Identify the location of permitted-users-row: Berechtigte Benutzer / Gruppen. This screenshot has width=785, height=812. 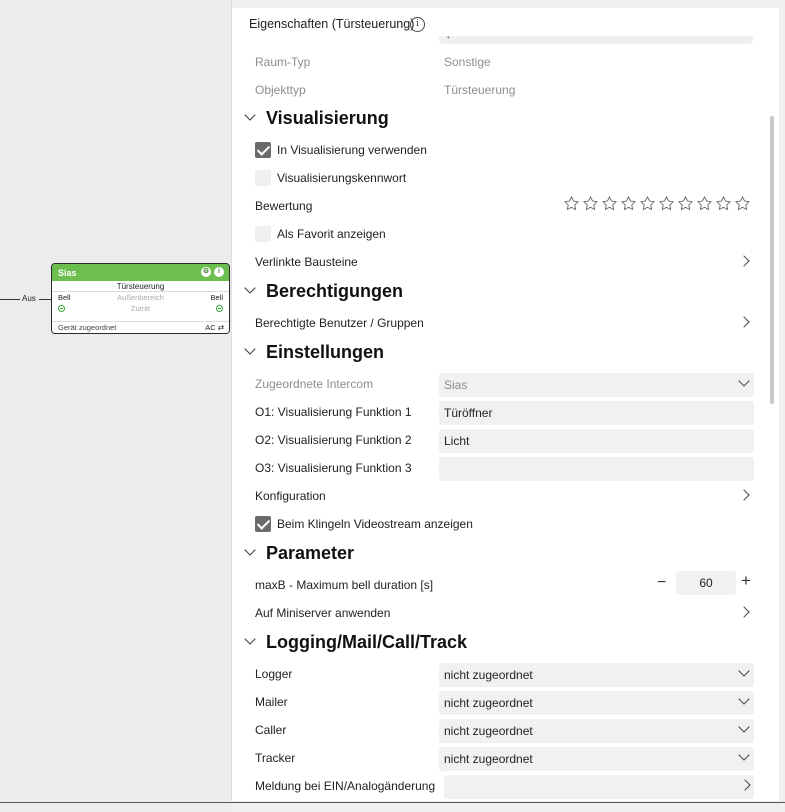
(504, 323).